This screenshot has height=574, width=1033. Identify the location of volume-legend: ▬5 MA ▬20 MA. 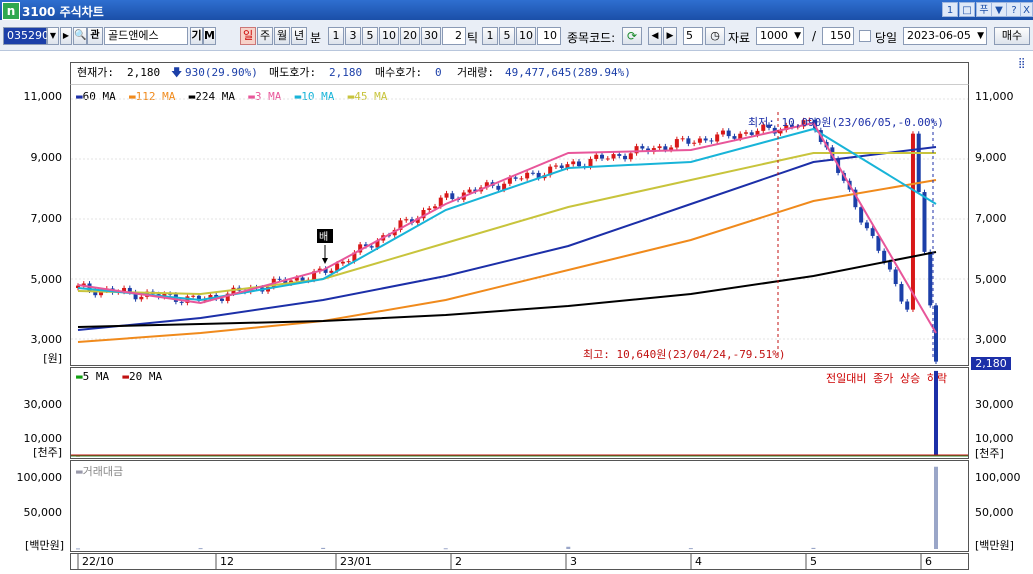
(119, 376).